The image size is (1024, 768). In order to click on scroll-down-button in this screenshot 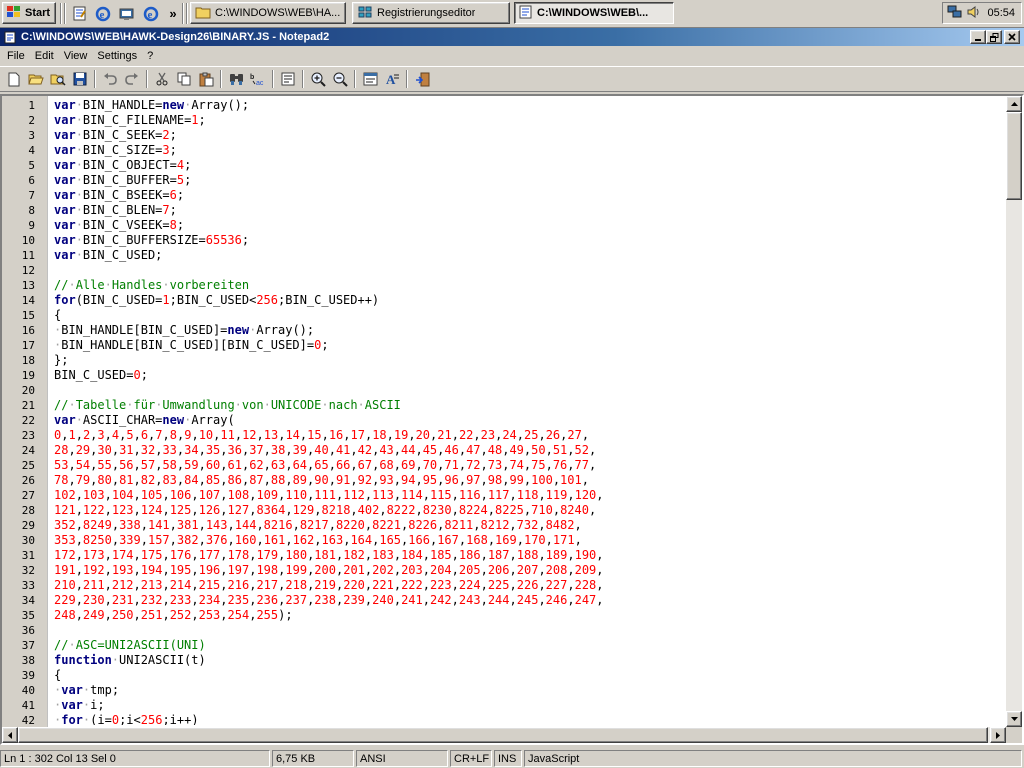, I will do `click(1014, 719)`.